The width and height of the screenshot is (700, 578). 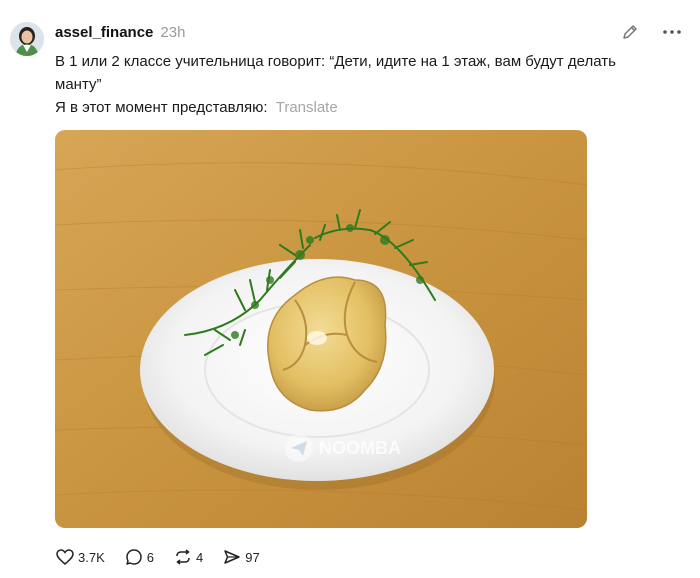 What do you see at coordinates (307, 107) in the screenshot?
I see `translate-link: Translate` at bounding box center [307, 107].